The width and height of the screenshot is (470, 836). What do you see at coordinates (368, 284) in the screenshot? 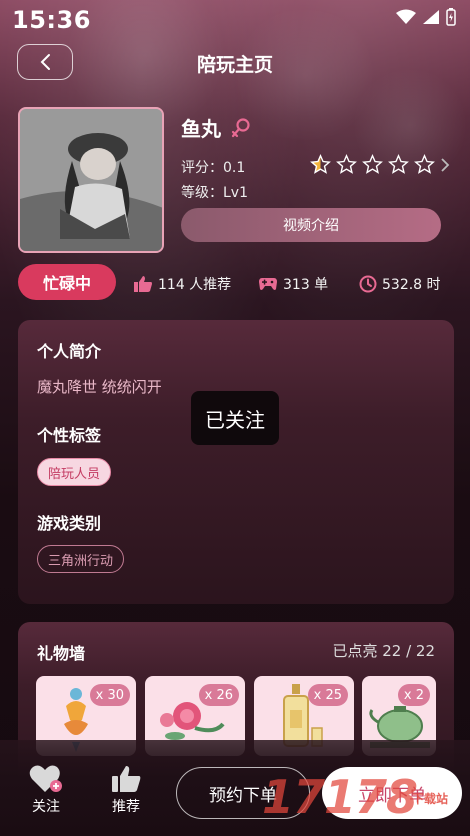
I see `clock-icon` at bounding box center [368, 284].